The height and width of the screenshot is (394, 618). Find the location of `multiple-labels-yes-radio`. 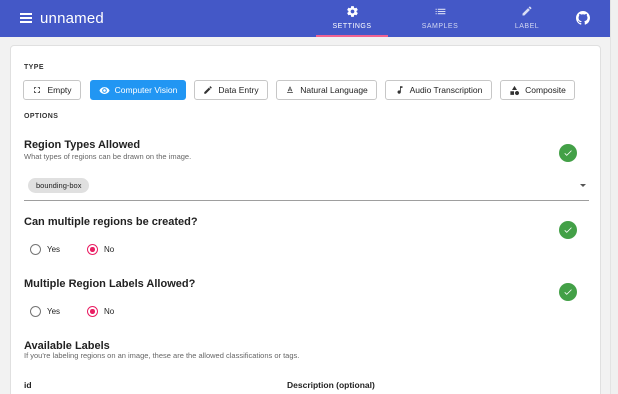

multiple-labels-yes-radio is located at coordinates (35, 311).